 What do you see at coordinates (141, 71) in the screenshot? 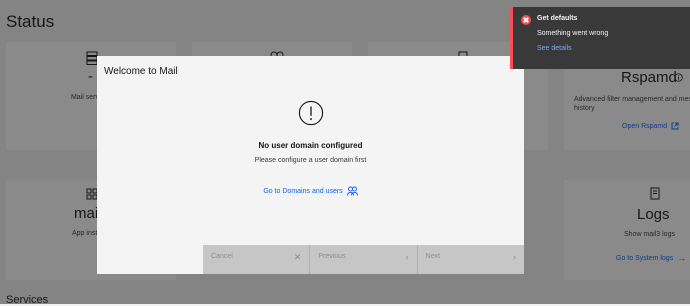
I see `modal-title: Welcome to Mail` at bounding box center [141, 71].